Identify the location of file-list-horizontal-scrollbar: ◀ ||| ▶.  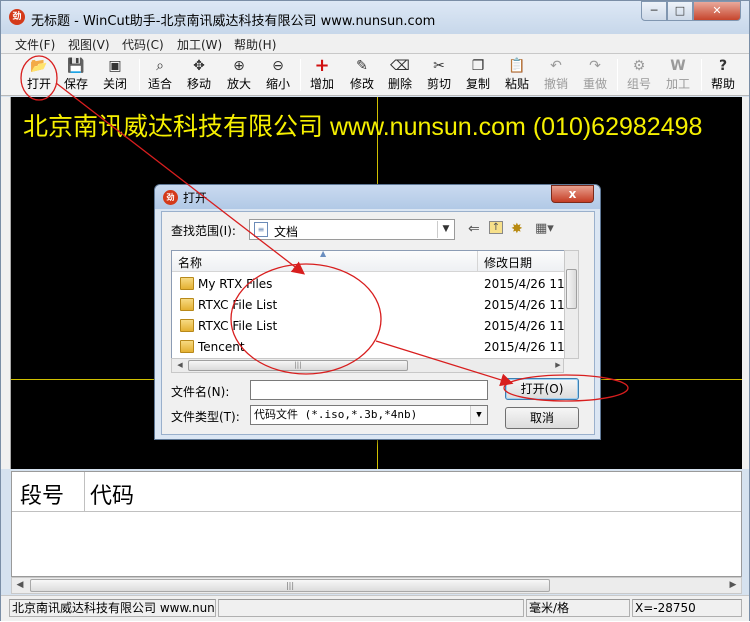
(367, 365).